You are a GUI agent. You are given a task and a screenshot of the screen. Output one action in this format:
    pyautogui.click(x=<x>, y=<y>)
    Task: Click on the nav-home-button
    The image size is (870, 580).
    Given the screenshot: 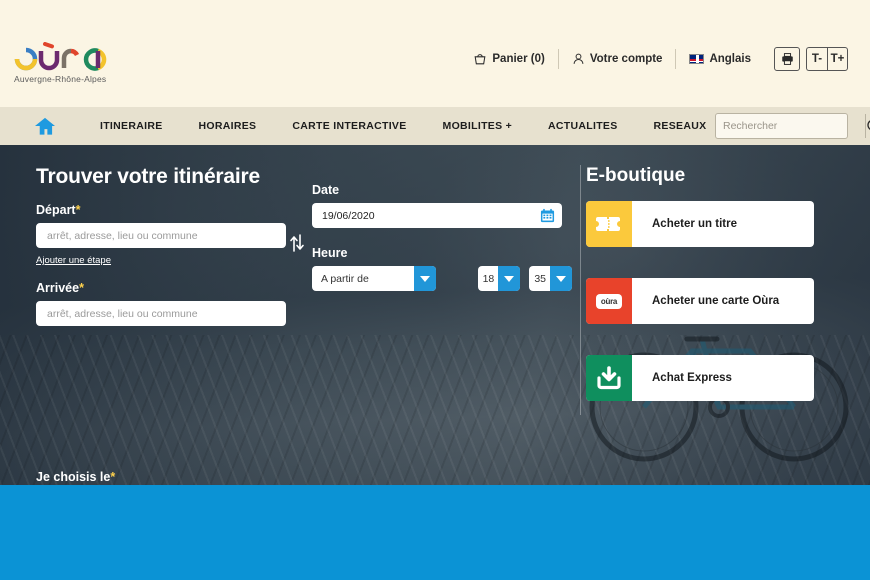 What is the action you would take?
    pyautogui.click(x=45, y=126)
    